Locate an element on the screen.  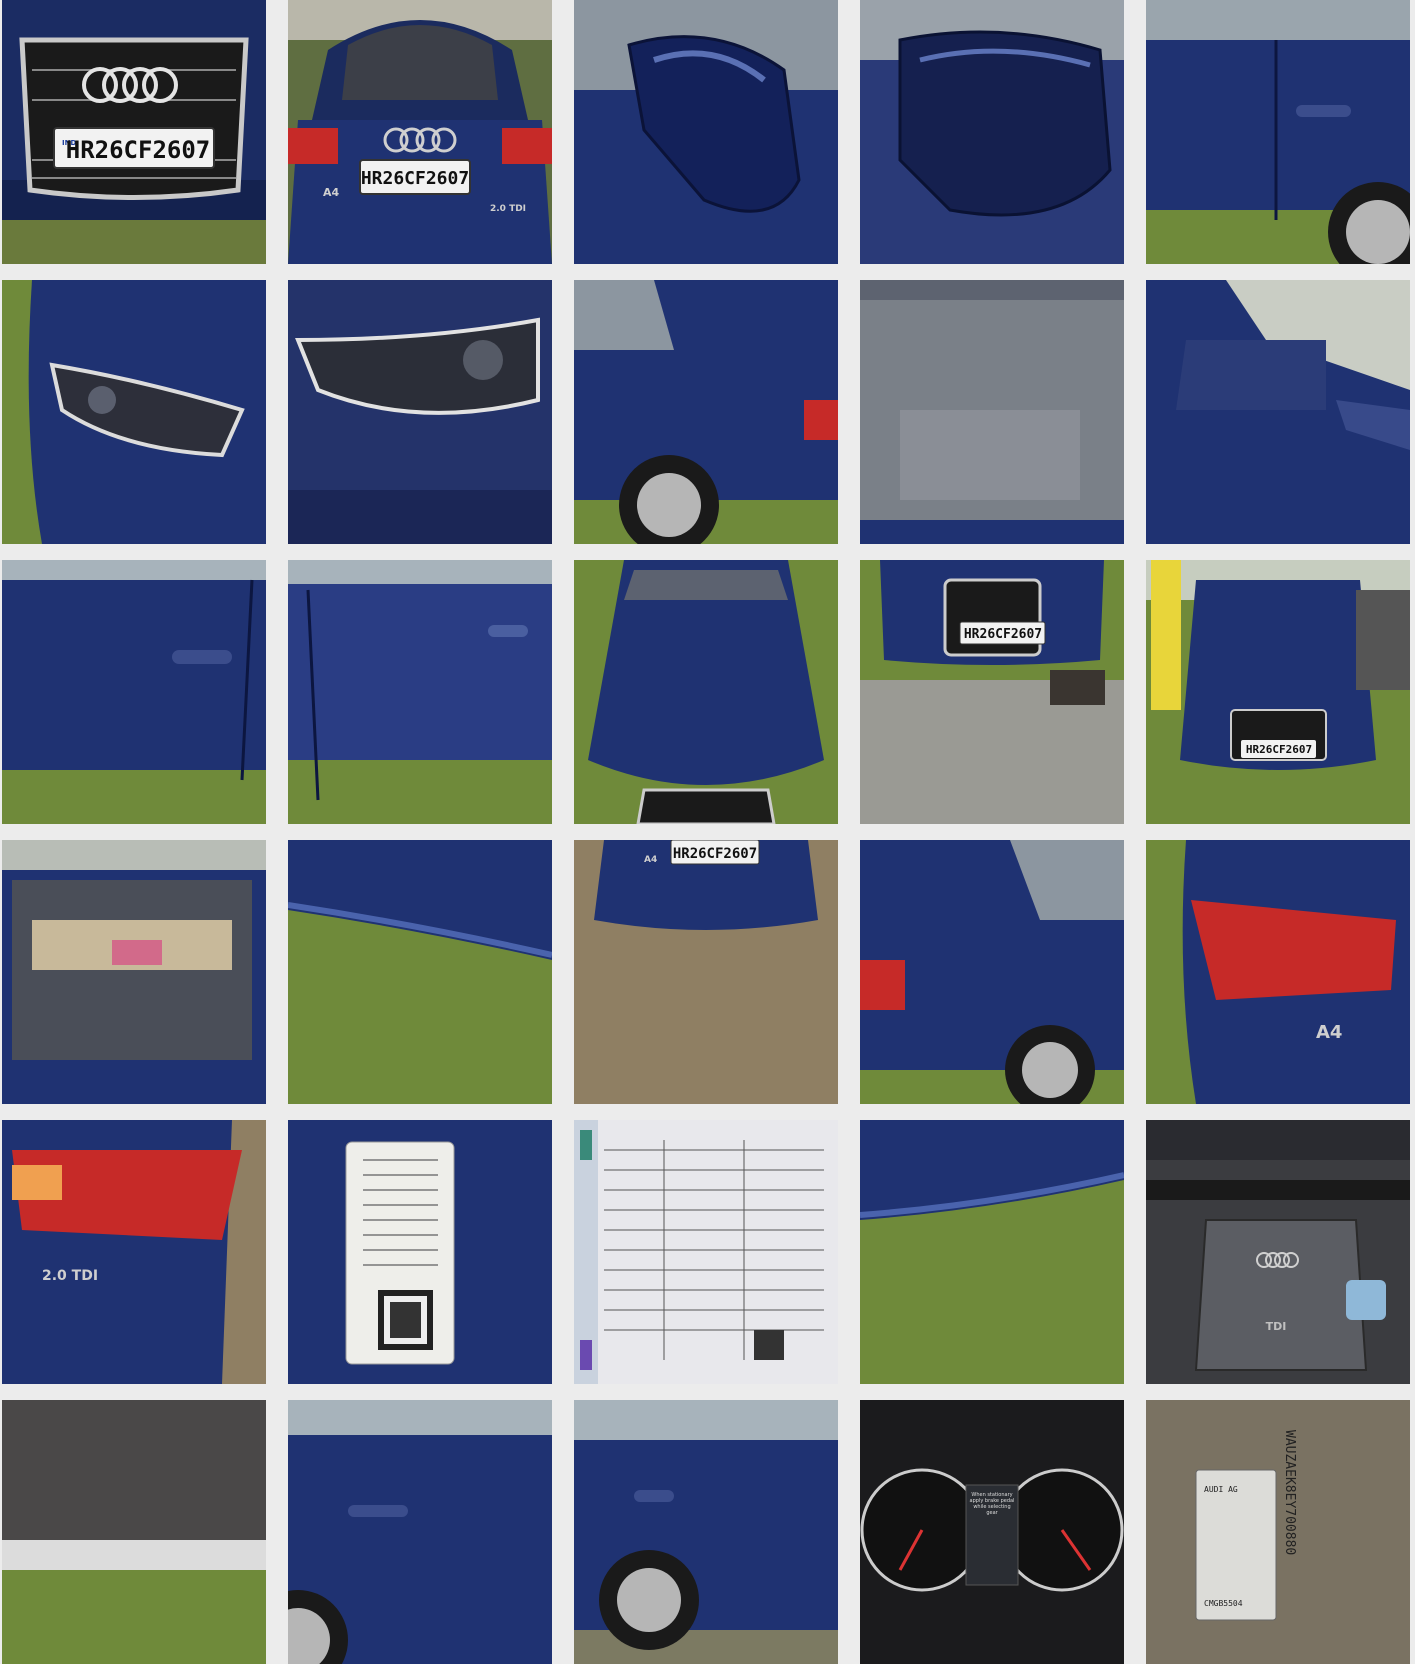
registration-card-image is located at coordinates (420, 1252).